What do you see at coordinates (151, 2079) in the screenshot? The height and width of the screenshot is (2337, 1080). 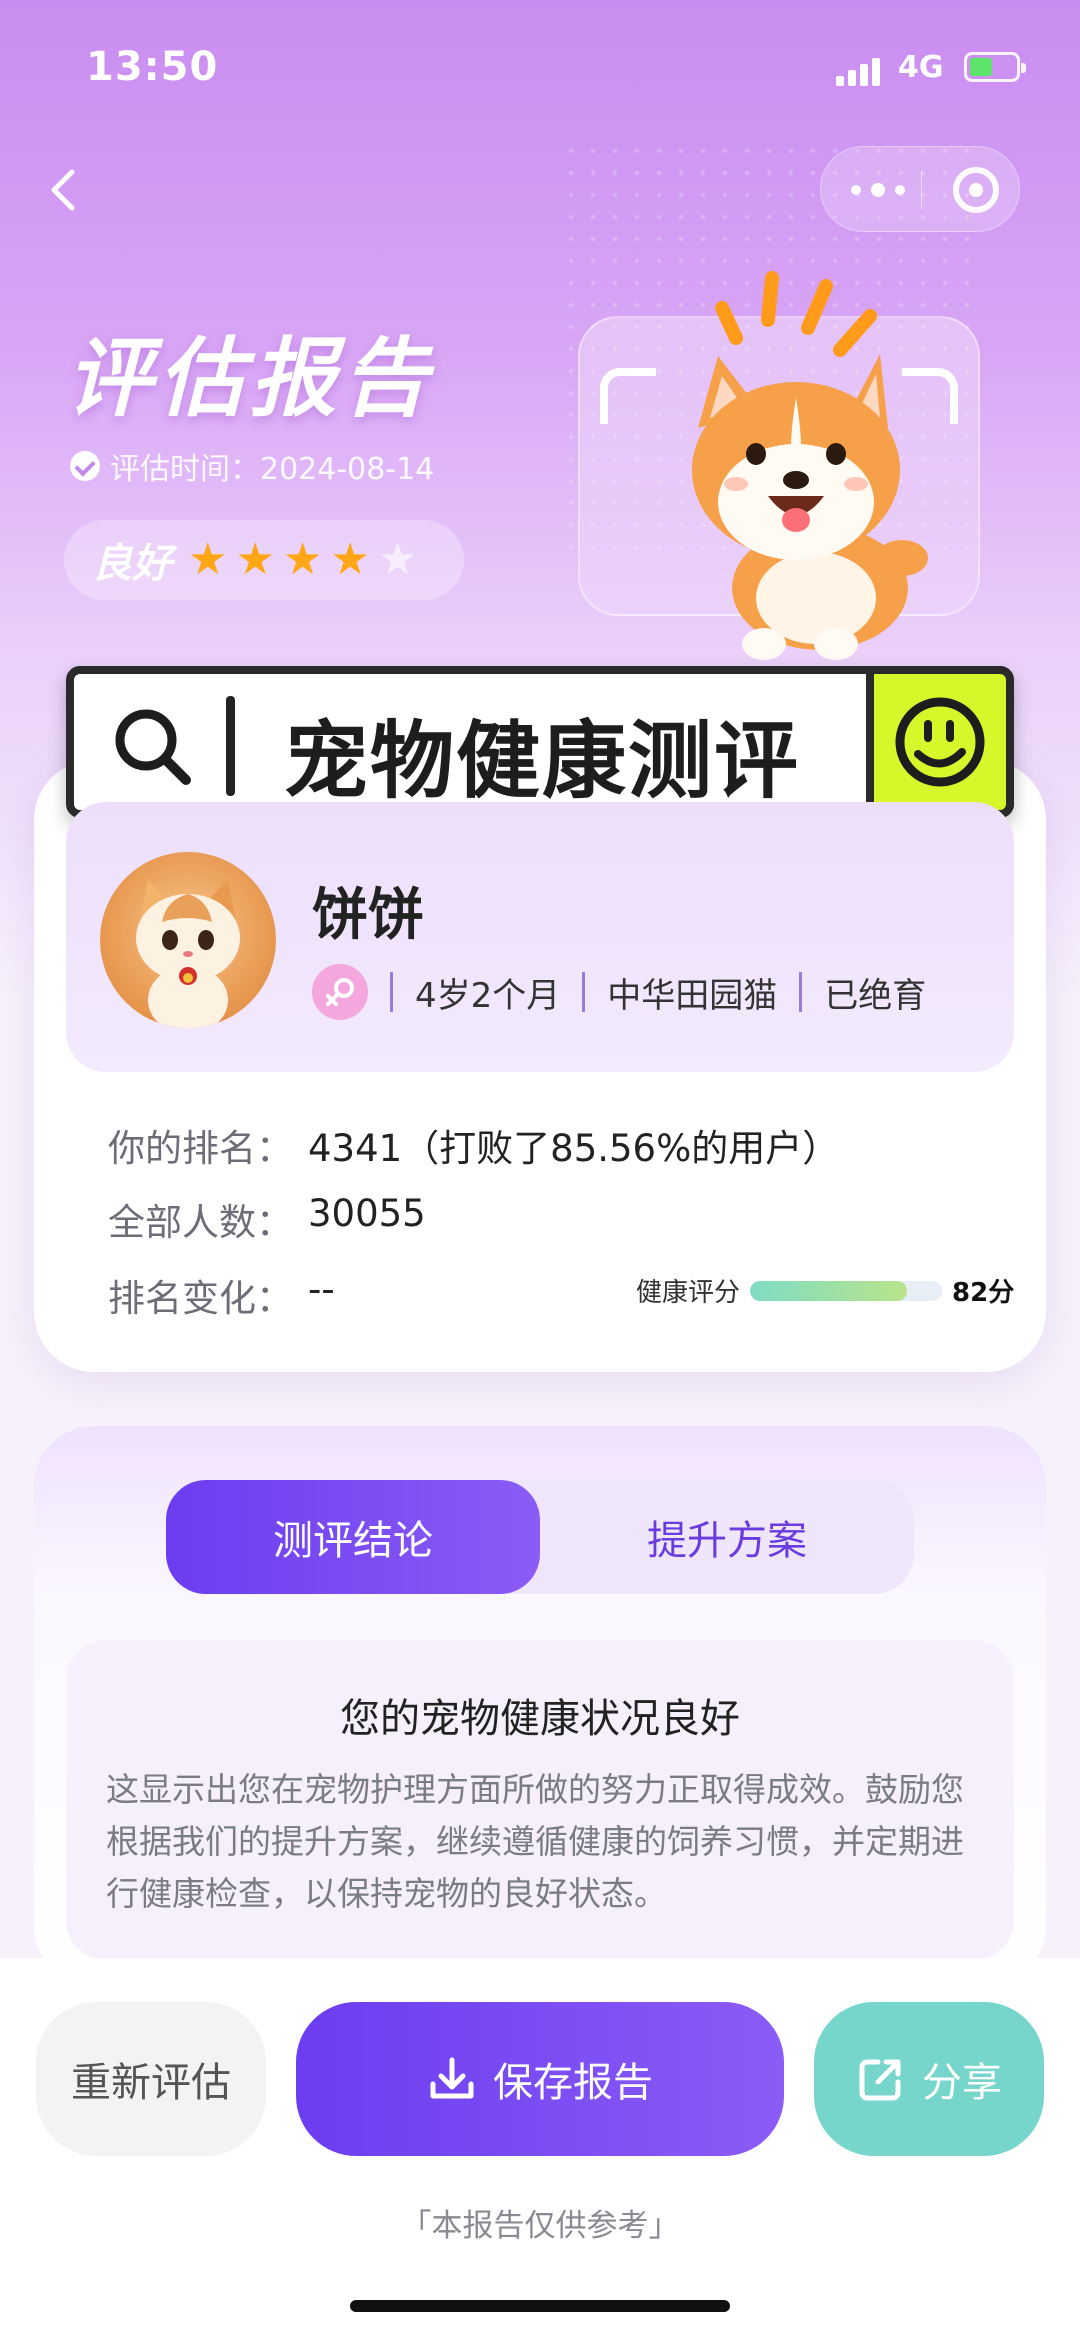 I see `reassess-button: 重新评估` at bounding box center [151, 2079].